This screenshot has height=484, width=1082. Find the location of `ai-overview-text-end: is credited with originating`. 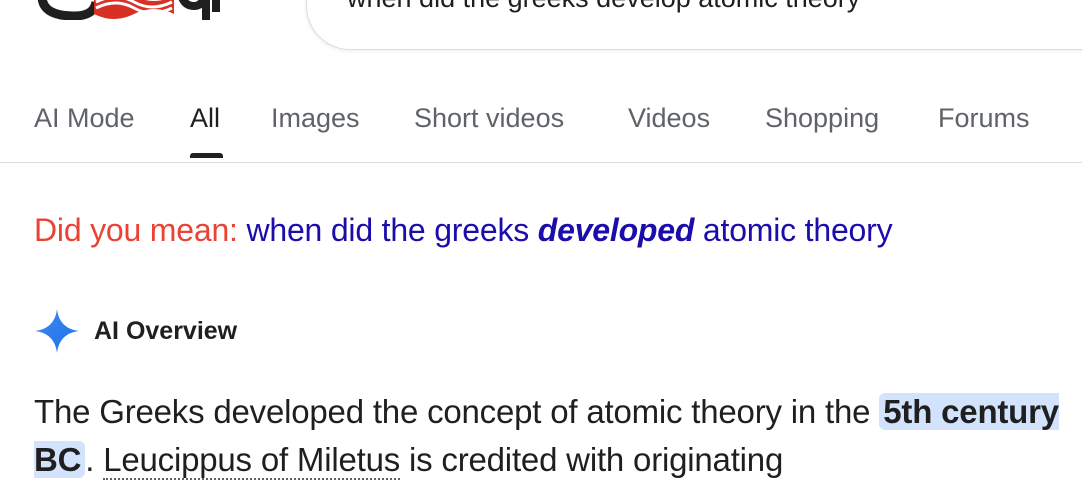

ai-overview-text-end: is credited with originating is located at coordinates (596, 459).